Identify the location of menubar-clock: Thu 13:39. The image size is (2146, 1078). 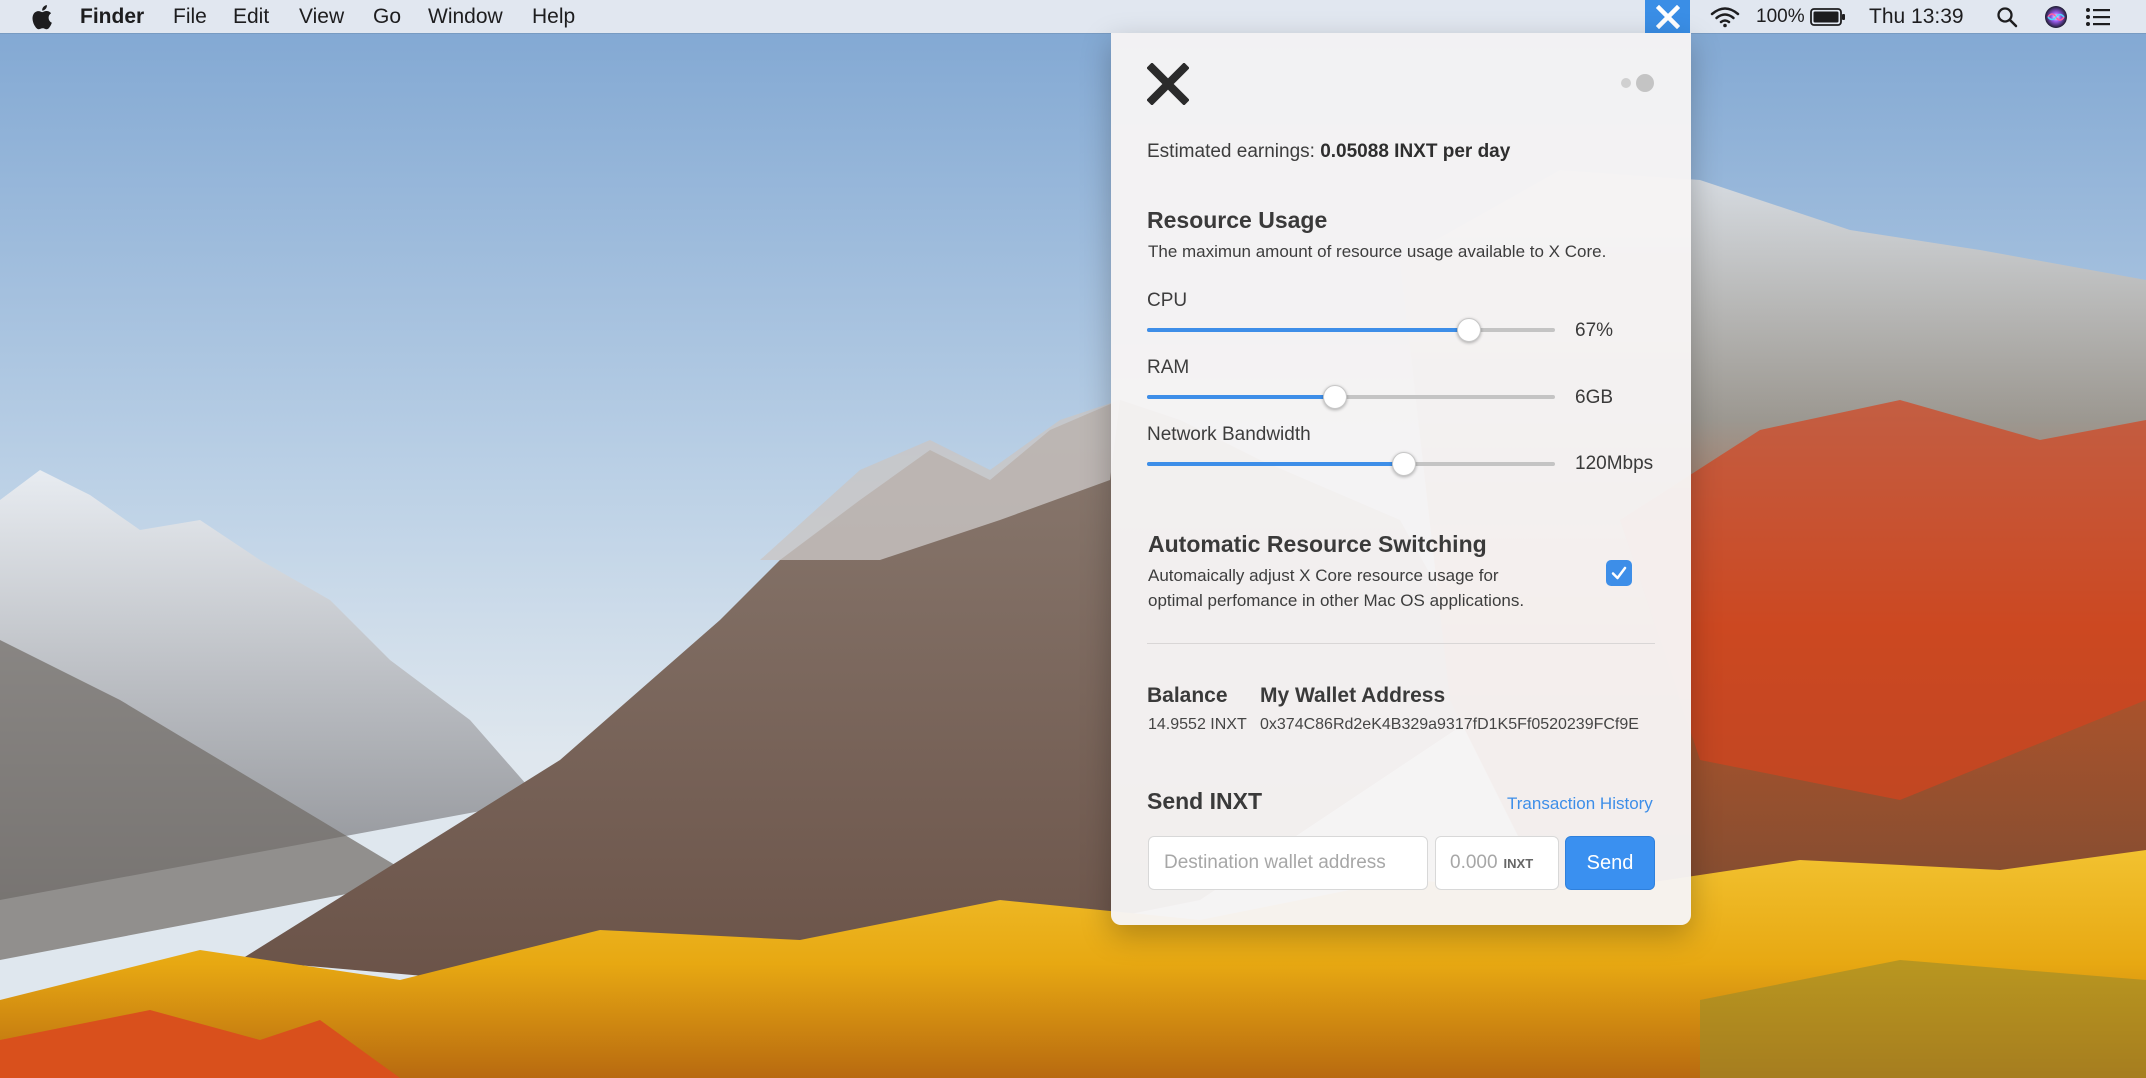
(1916, 17).